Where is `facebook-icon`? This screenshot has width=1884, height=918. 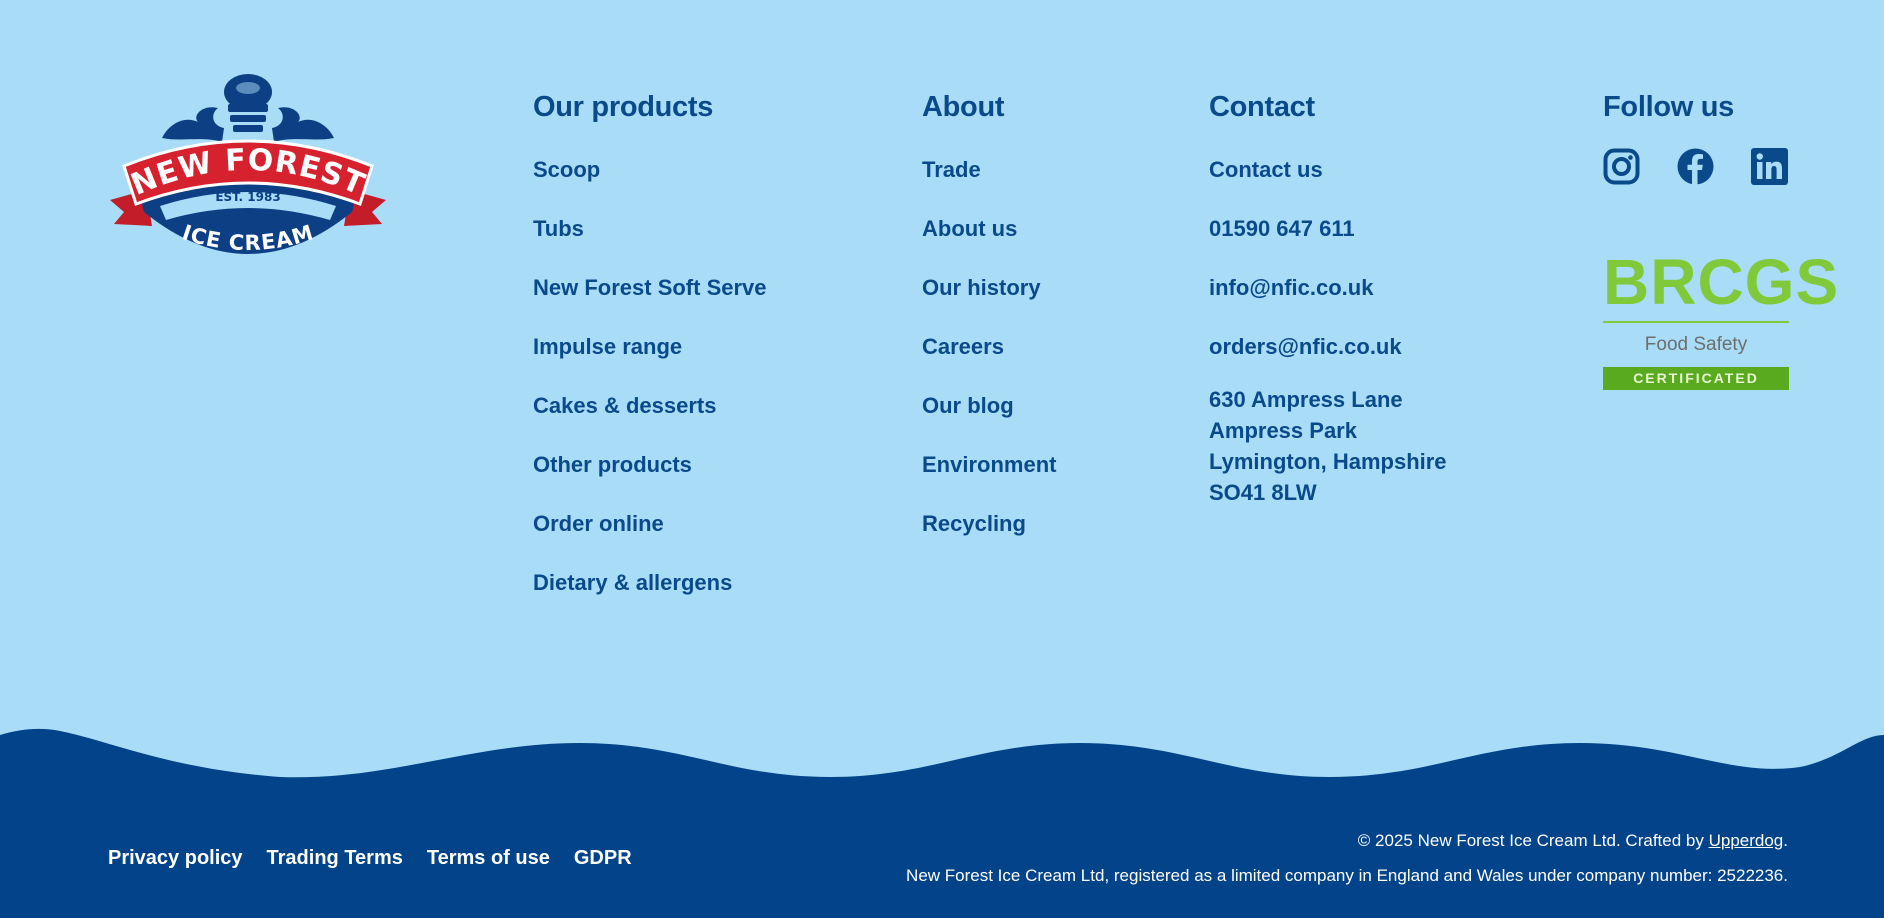 facebook-icon is located at coordinates (1695, 166).